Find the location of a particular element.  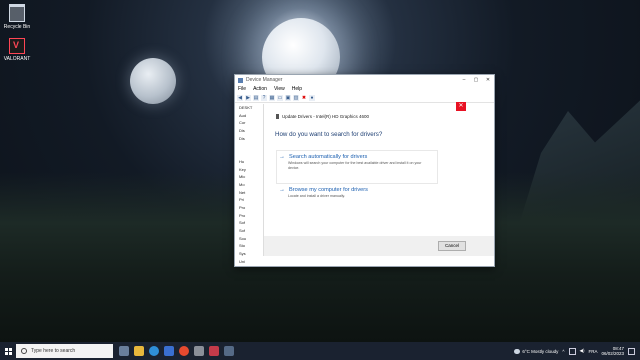

weather-widget: 6°C Mostly cloudy is located at coordinates (536, 351).